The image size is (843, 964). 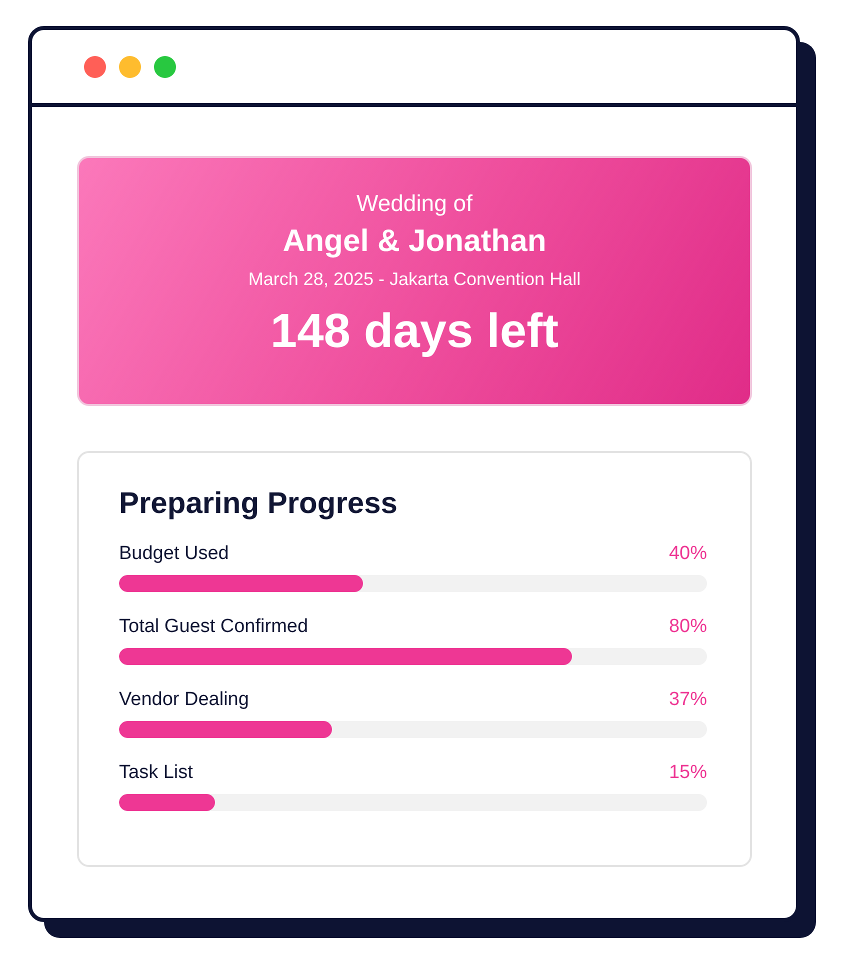 What do you see at coordinates (687, 627) in the screenshot?
I see `progress-percent: 80%` at bounding box center [687, 627].